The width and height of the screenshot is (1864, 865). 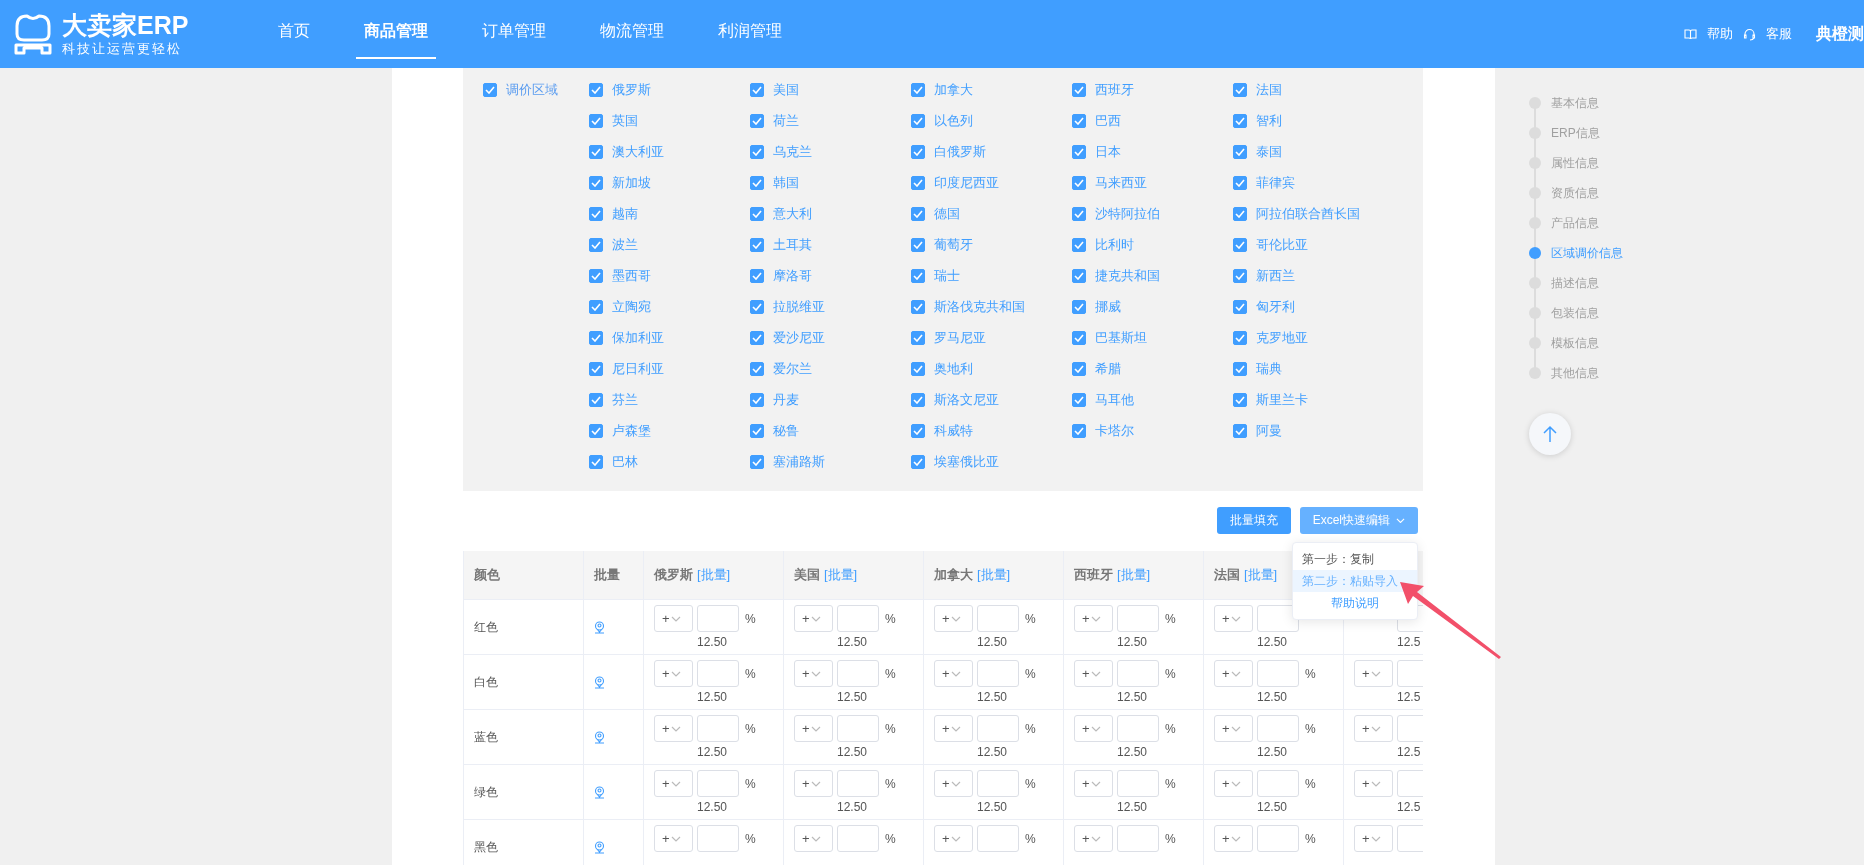 What do you see at coordinates (1355, 559) in the screenshot?
I see `menu-item: 第一步：复制` at bounding box center [1355, 559].